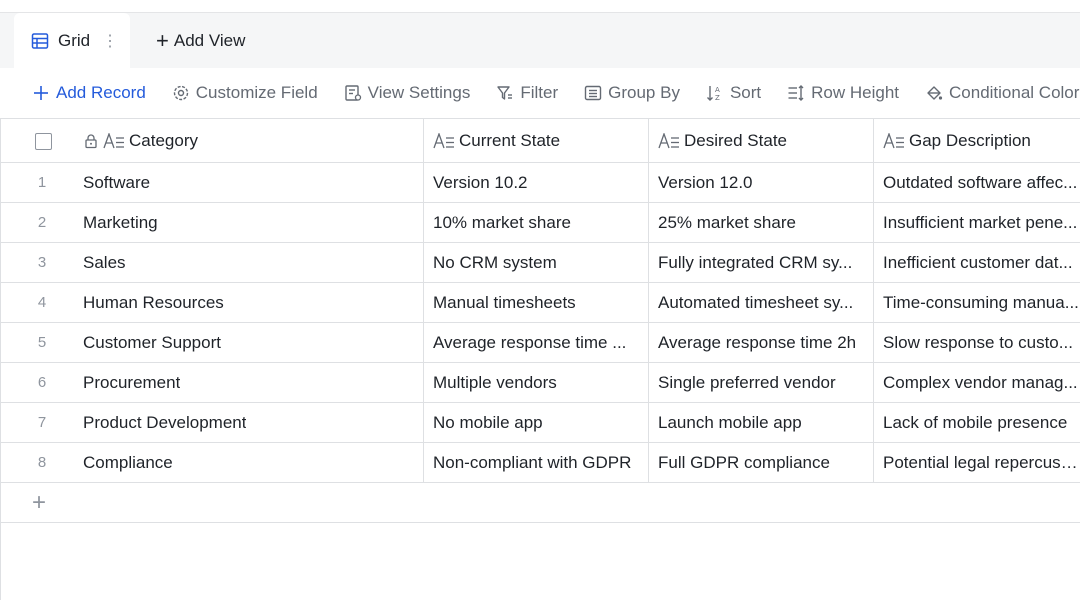 The height and width of the screenshot is (600, 1080). Describe the element at coordinates (733, 93) in the screenshot. I see `sort-button: AZ Sort` at that location.